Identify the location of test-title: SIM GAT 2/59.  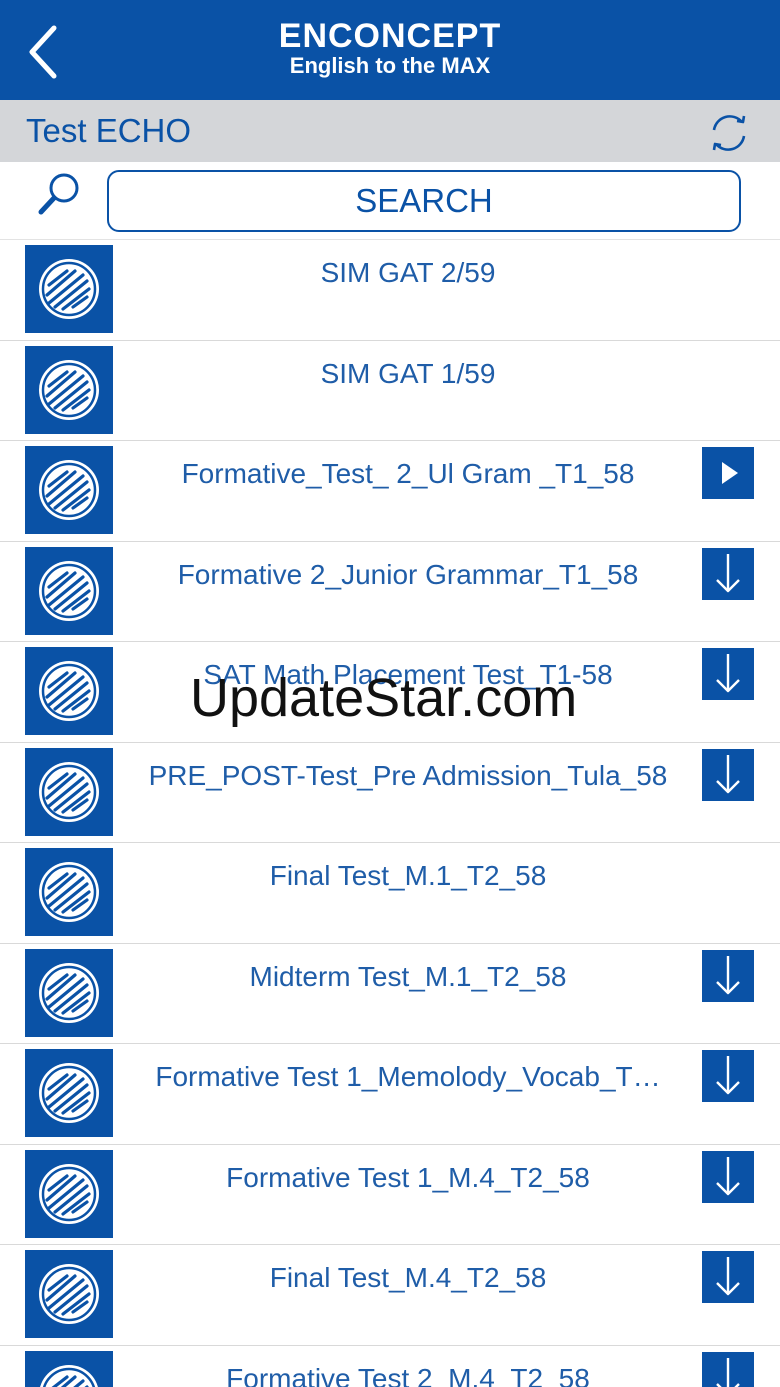
(408, 272).